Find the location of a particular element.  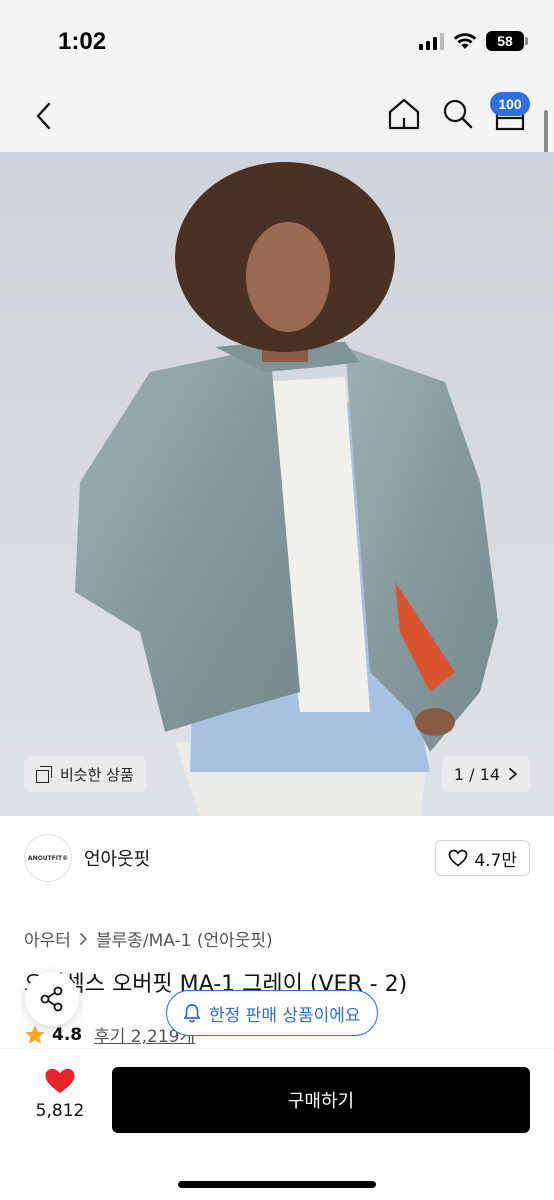

search-icon is located at coordinates (458, 114).